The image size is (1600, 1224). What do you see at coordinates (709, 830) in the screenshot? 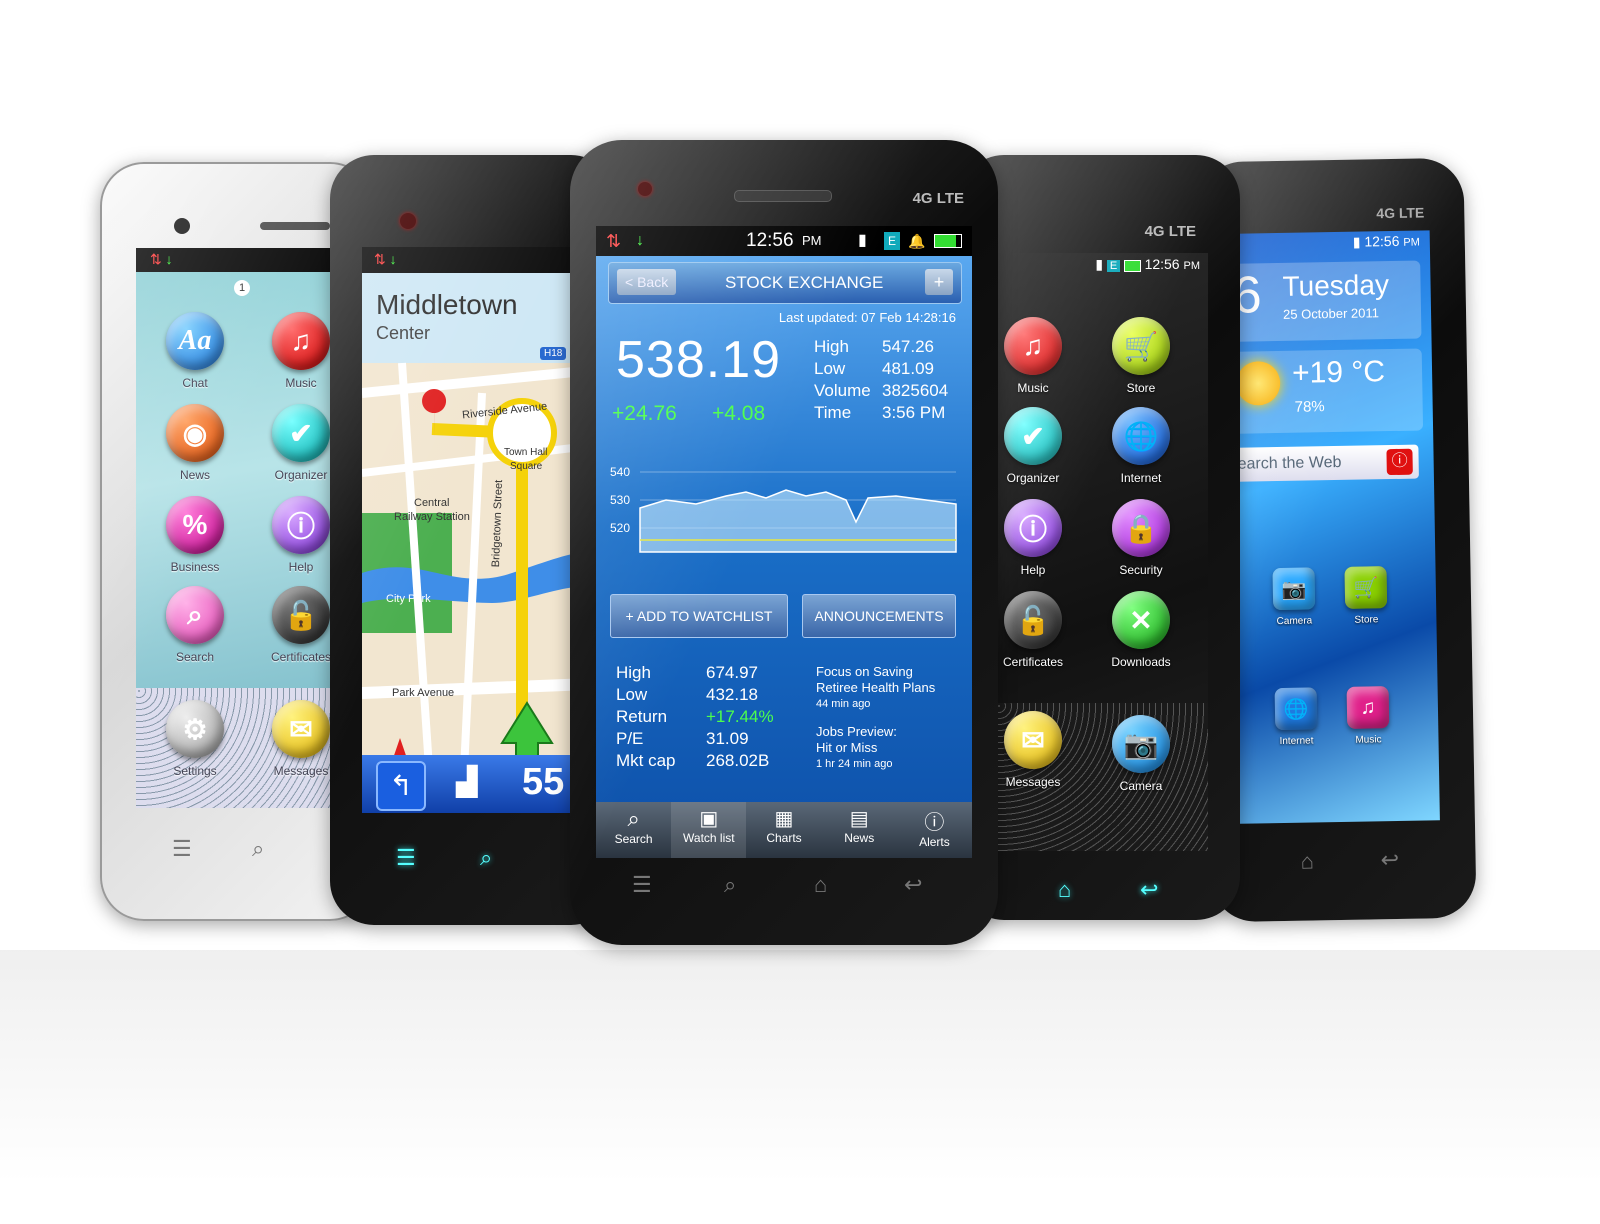
I see `tab-watch-list: ▣ Watch list` at bounding box center [709, 830].